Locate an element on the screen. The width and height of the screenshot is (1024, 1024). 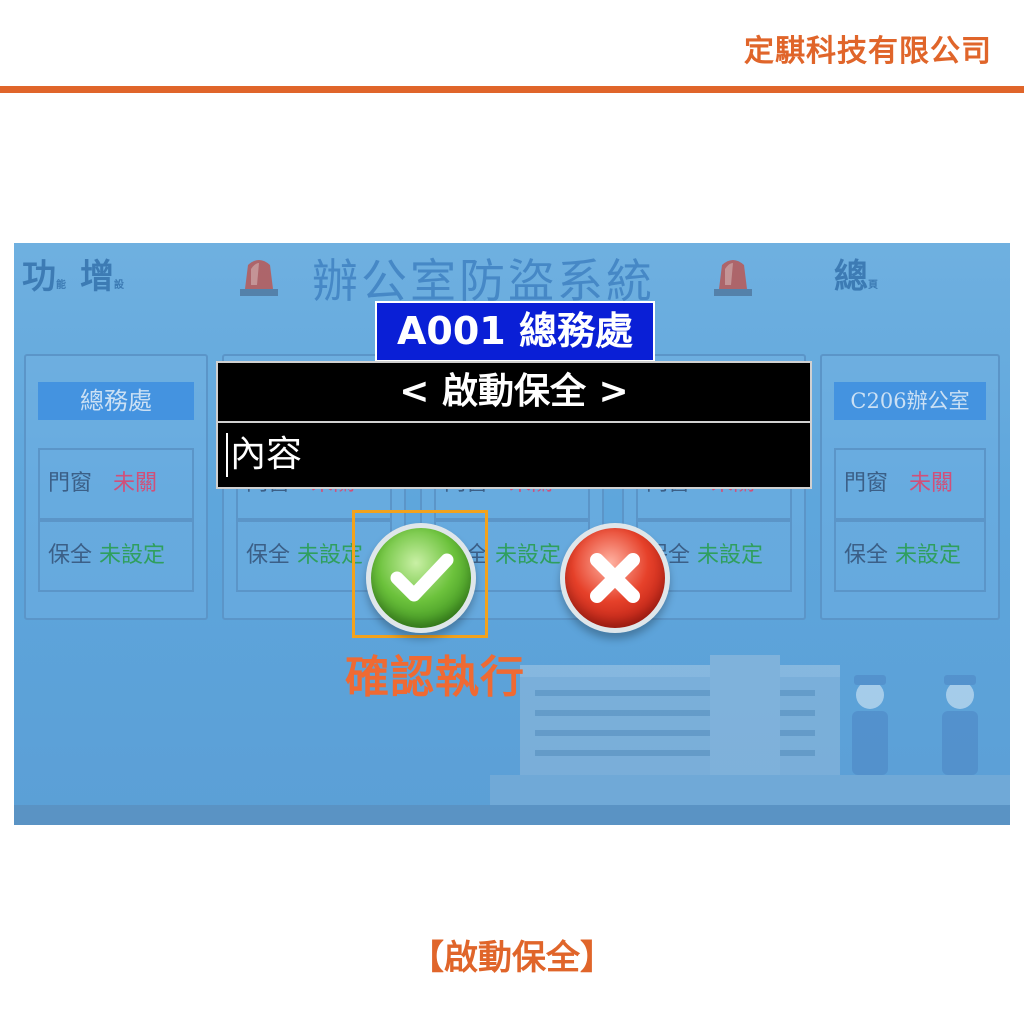
confirm-label: 確認執行 is located at coordinates (435, 677).